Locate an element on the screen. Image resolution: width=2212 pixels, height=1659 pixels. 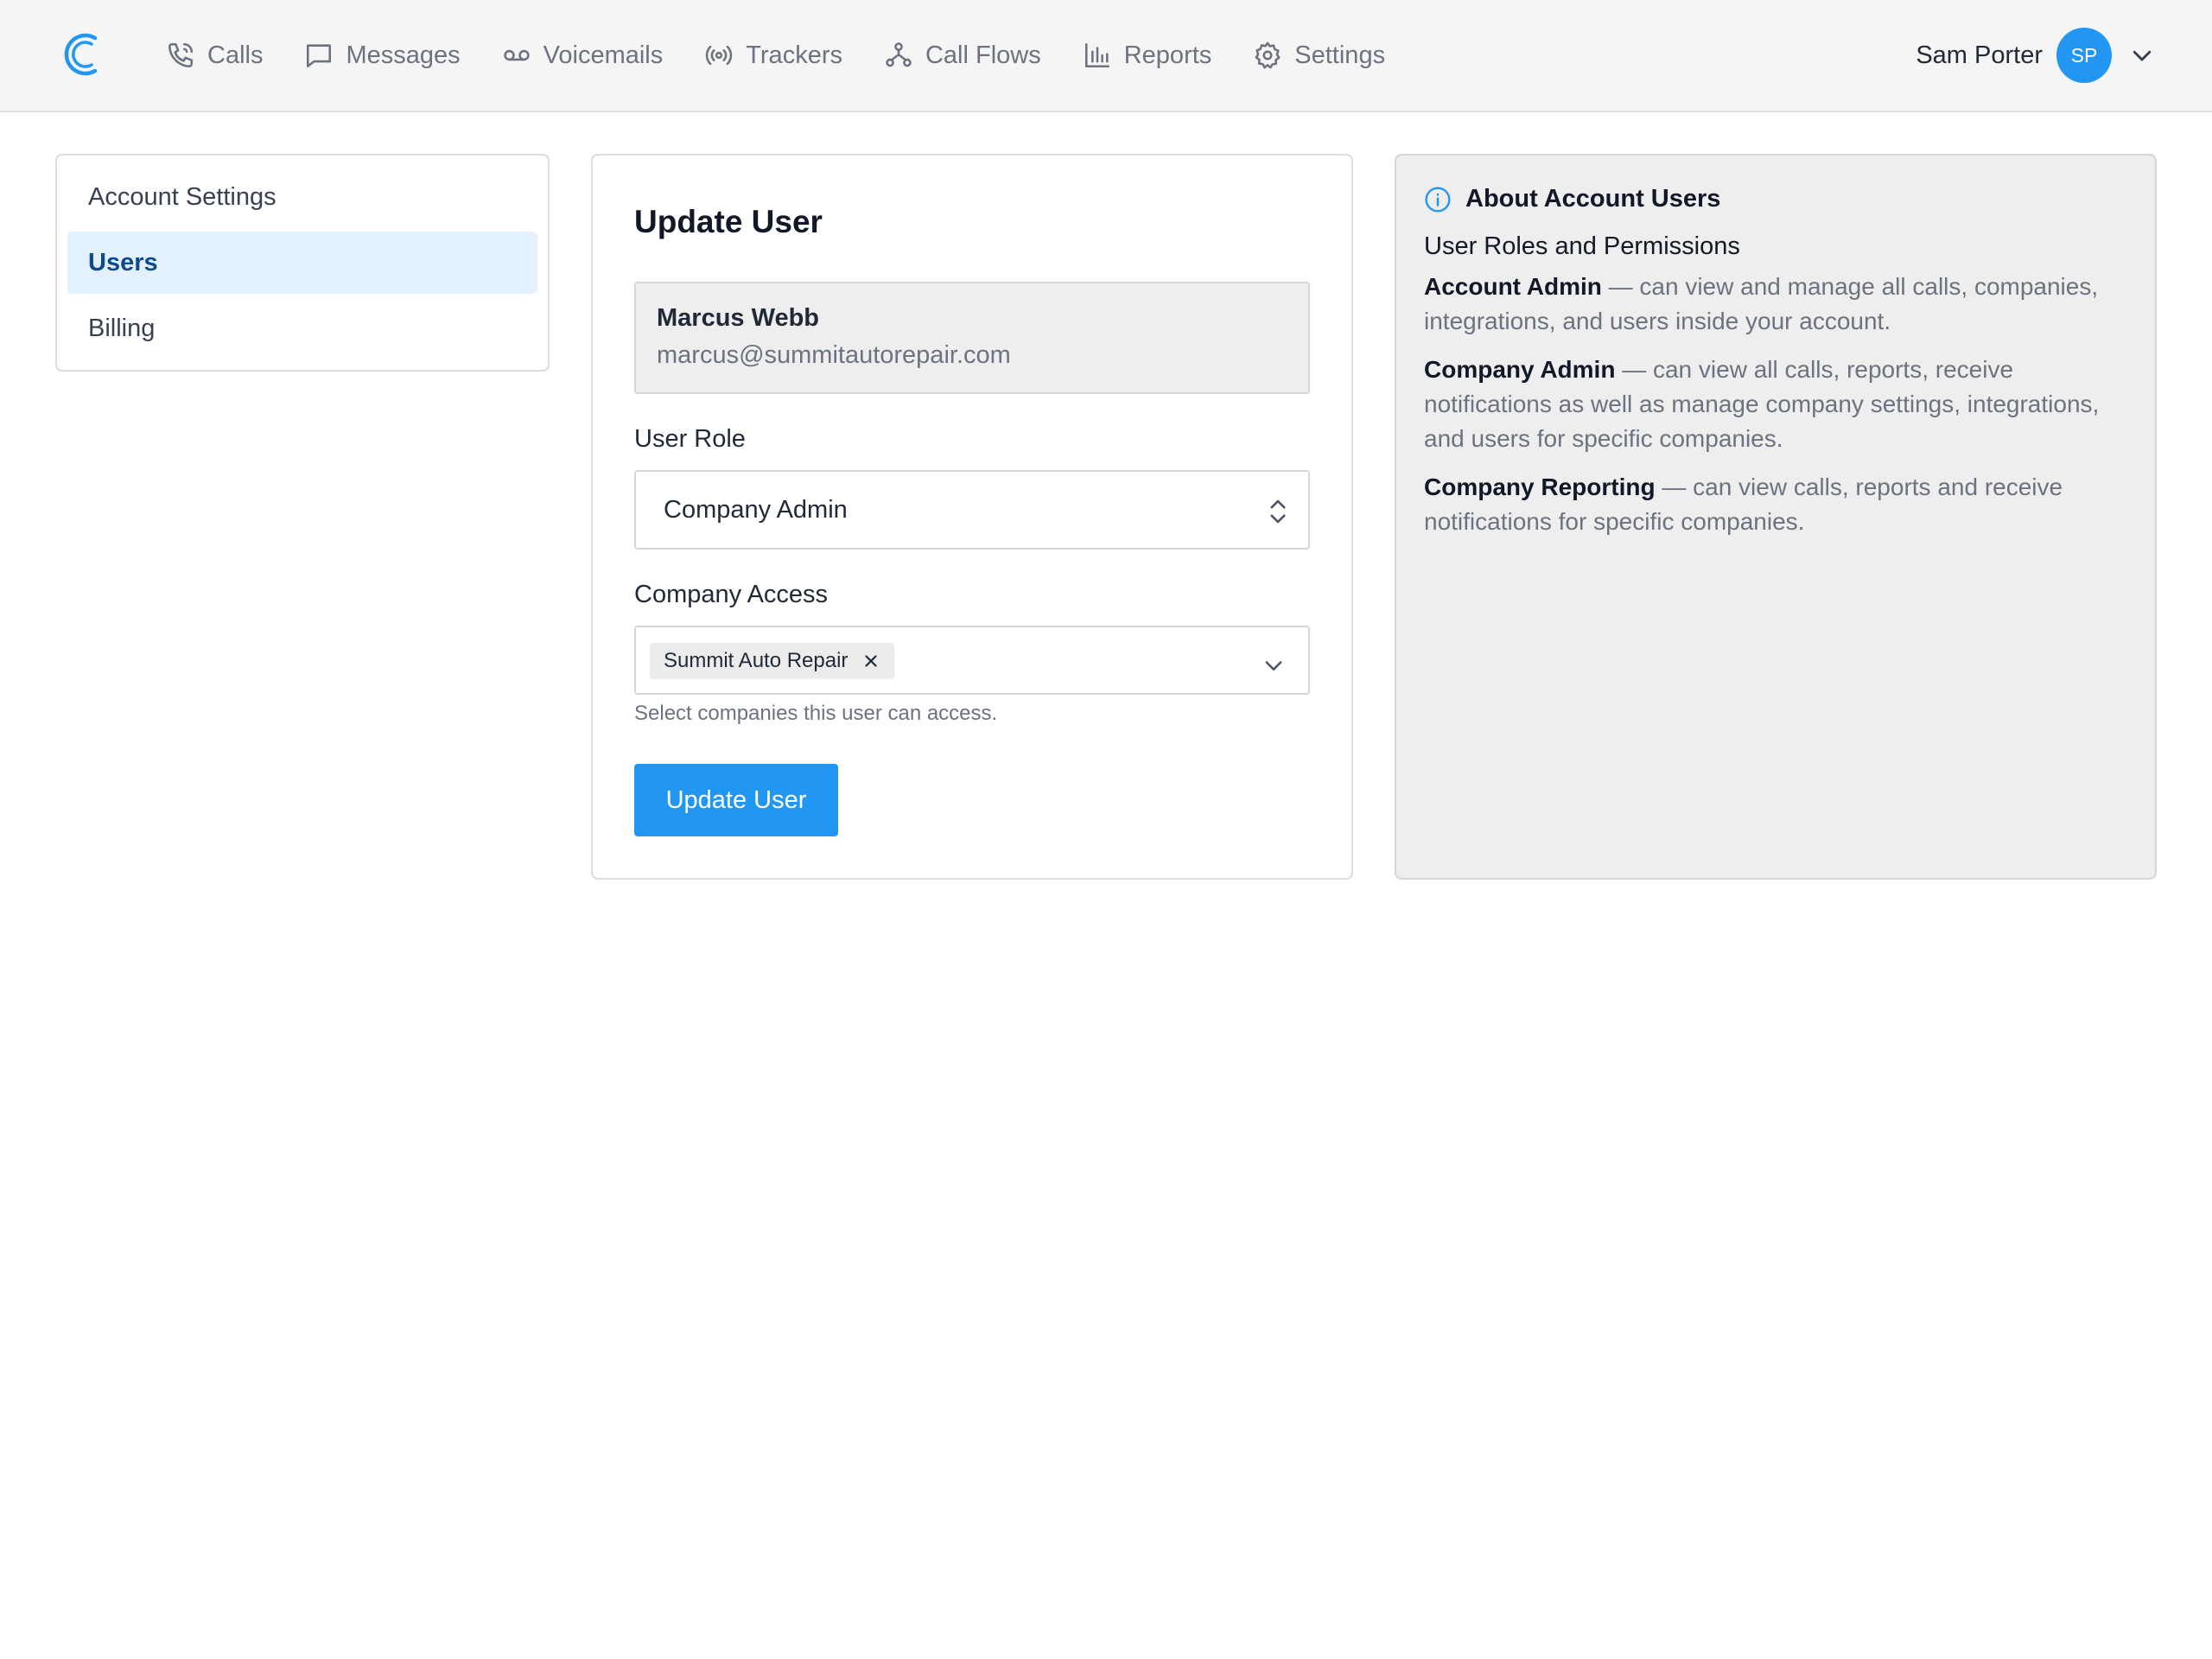
sidebar-item-users: Users is located at coordinates (302, 263).